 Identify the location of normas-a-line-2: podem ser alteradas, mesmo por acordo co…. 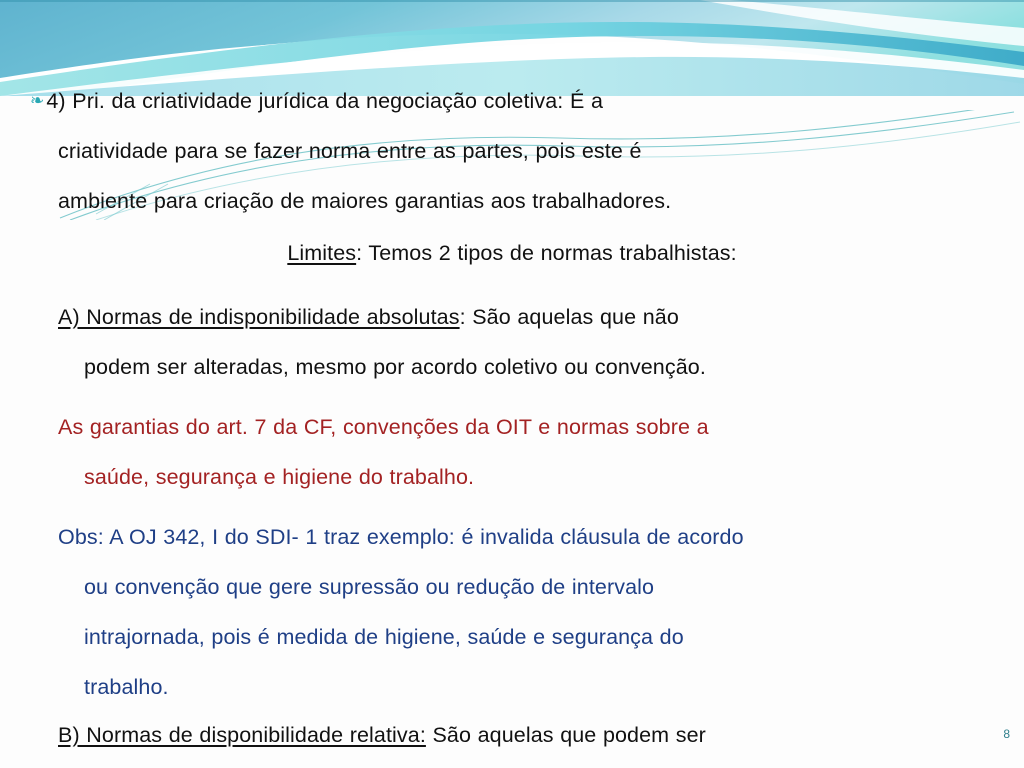
(395, 367).